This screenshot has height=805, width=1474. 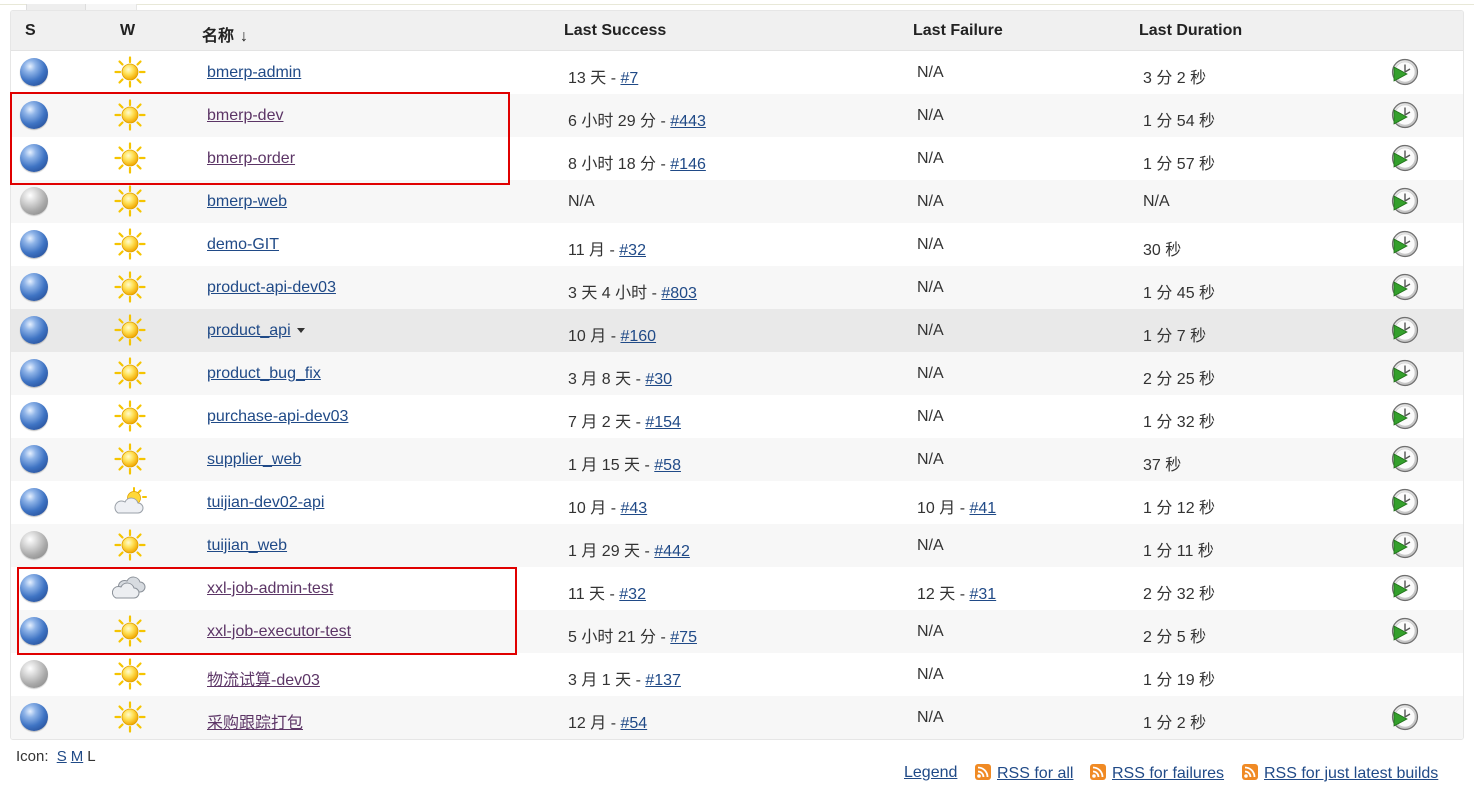 I want to click on build-number-link: #443, so click(x=688, y=121).